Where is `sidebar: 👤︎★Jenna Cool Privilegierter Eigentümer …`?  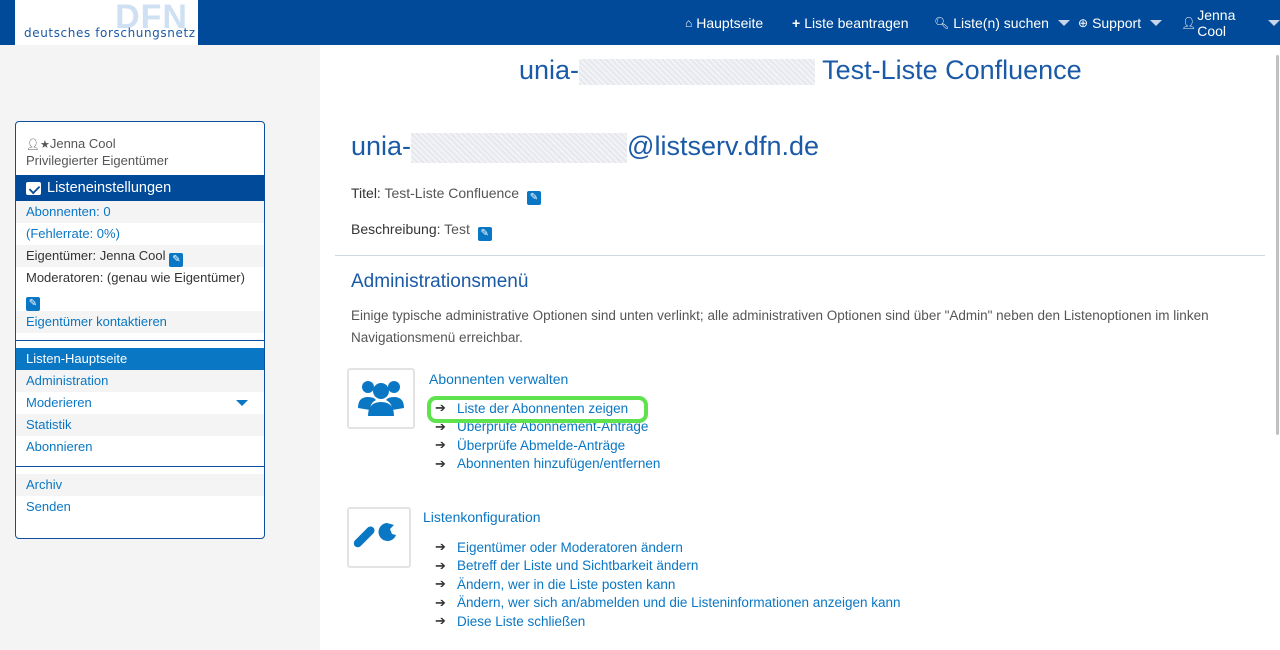
sidebar: 👤︎★Jenna Cool Privilegierter Eigentümer … is located at coordinates (140, 330).